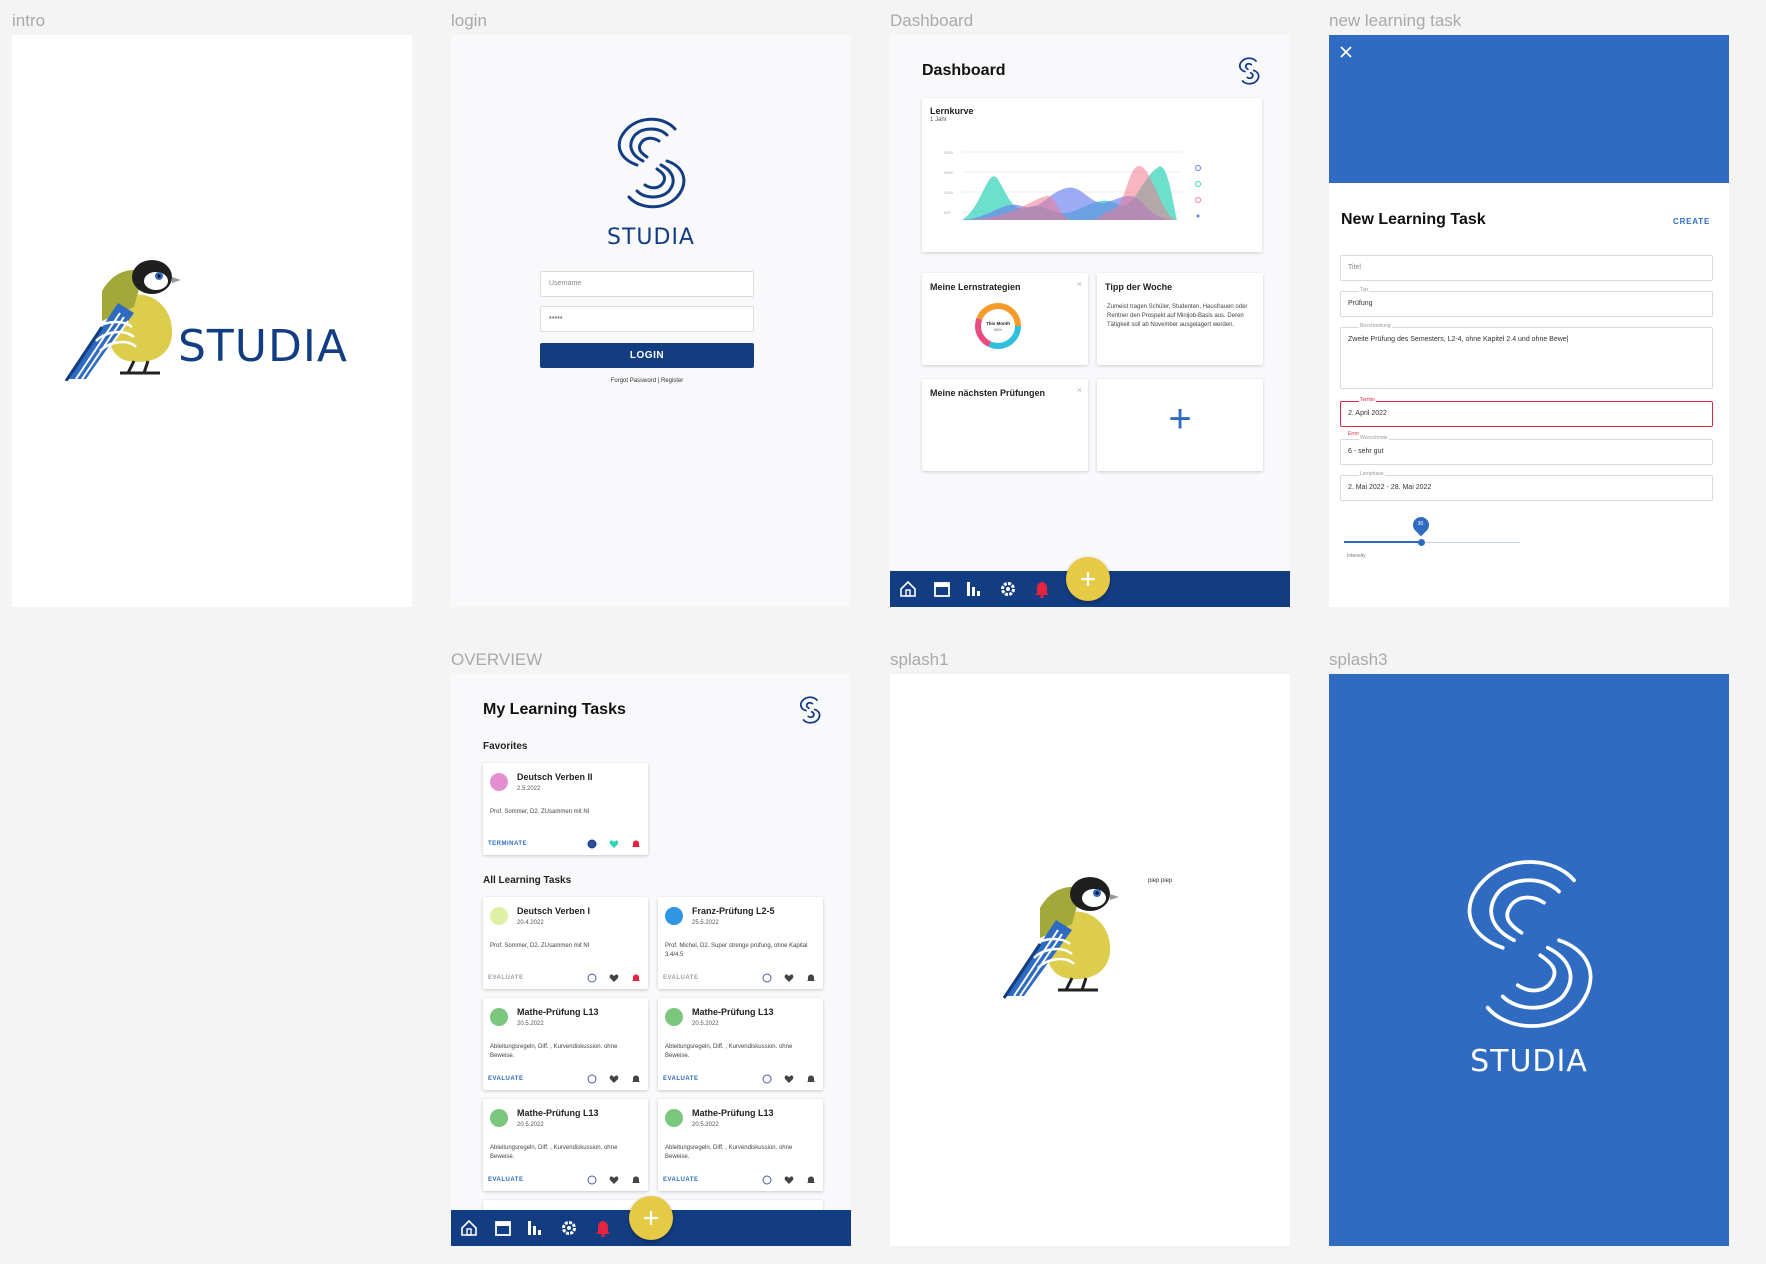 The image size is (1766, 1264). I want to click on exams-title: Meine nächsten Prüfungen, so click(988, 393).